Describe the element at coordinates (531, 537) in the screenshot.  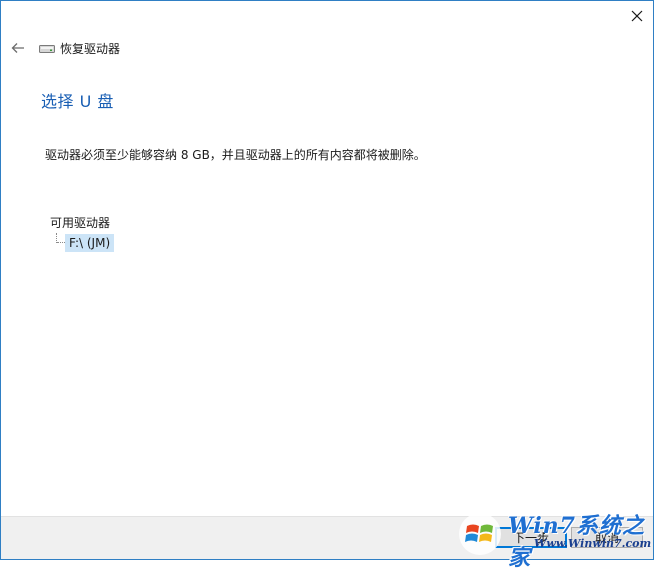
I see `next-button: 下一步` at that location.